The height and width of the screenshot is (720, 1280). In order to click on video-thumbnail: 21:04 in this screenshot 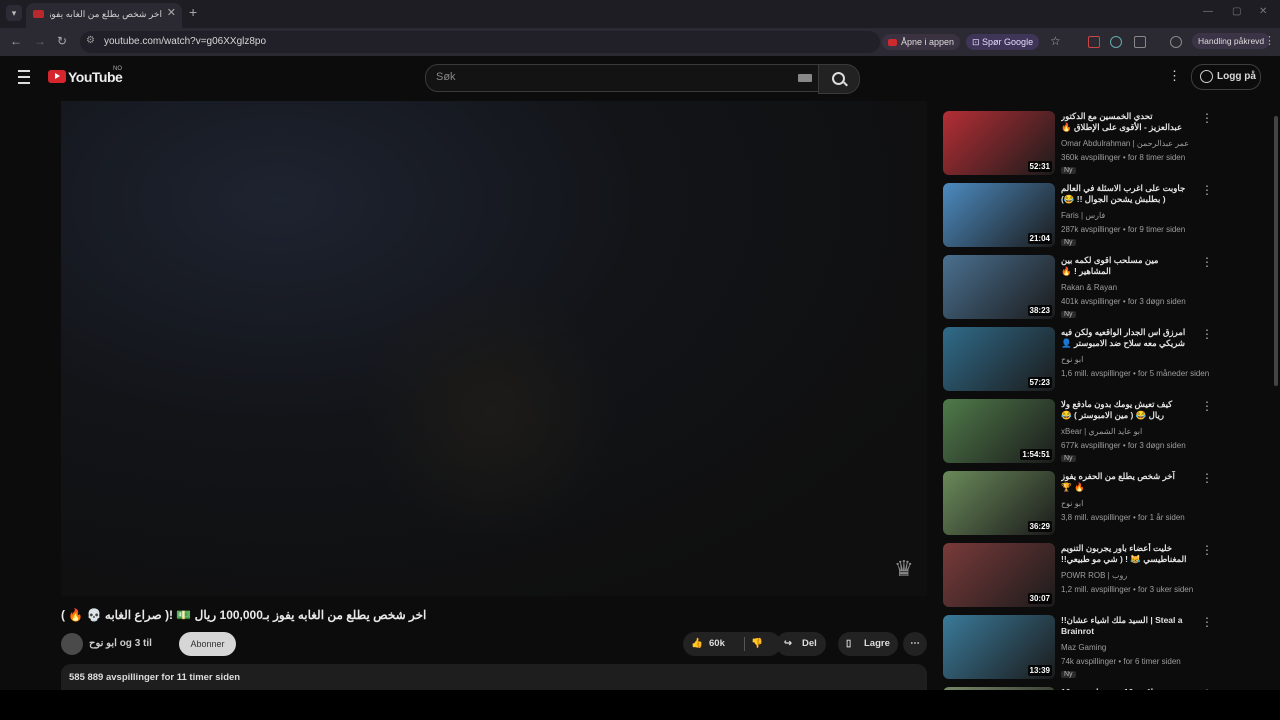, I will do `click(999, 215)`.